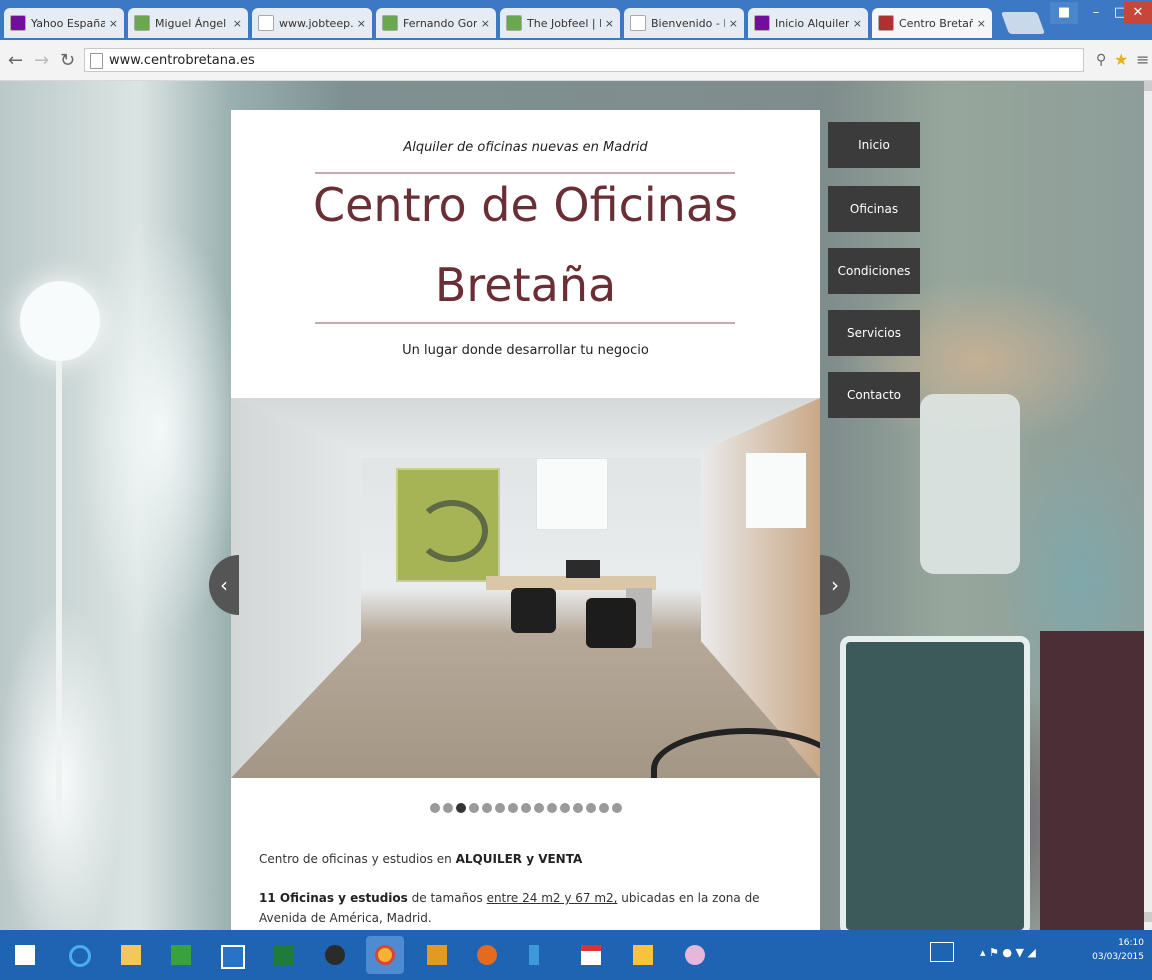  I want to click on browser-tab: Inicio Alquiler Co ×, so click(808, 23).